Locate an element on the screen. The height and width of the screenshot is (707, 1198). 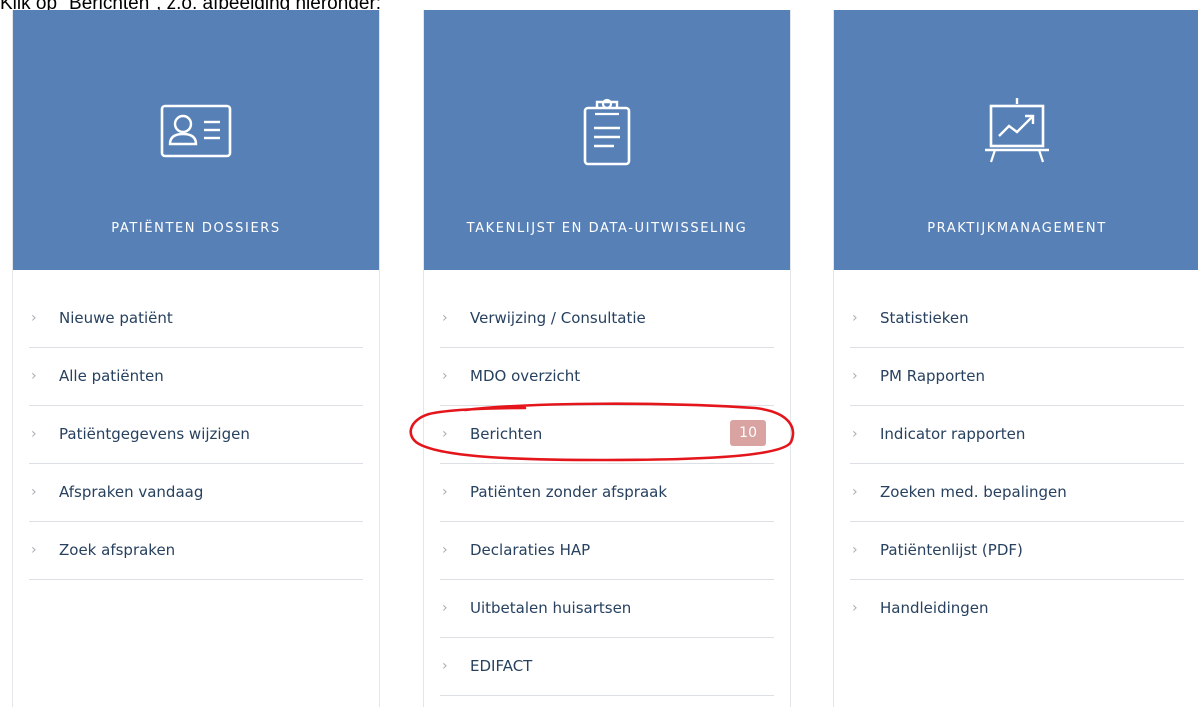
menu-item-label: Declaraties HAP is located at coordinates (530, 550).